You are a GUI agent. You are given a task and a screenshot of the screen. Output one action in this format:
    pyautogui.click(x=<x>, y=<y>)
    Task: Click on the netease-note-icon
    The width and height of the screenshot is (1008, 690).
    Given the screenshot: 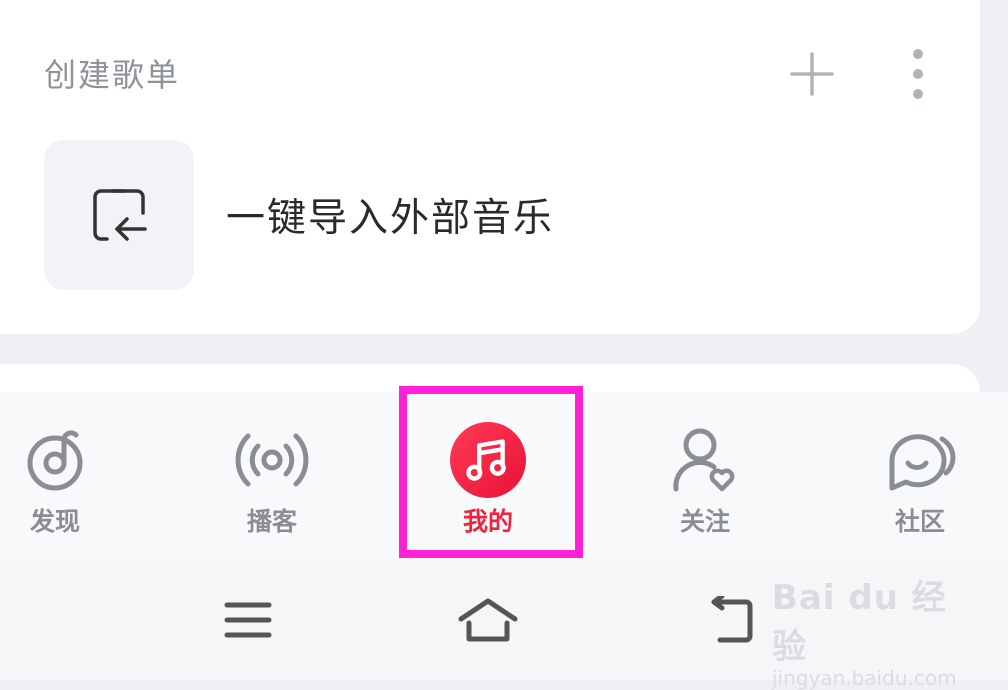 What is the action you would take?
    pyautogui.click(x=55, y=460)
    